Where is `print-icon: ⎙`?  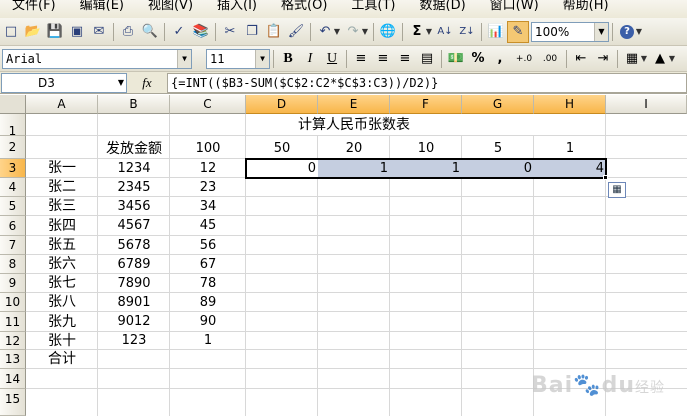 print-icon: ⎙ is located at coordinates (128, 32).